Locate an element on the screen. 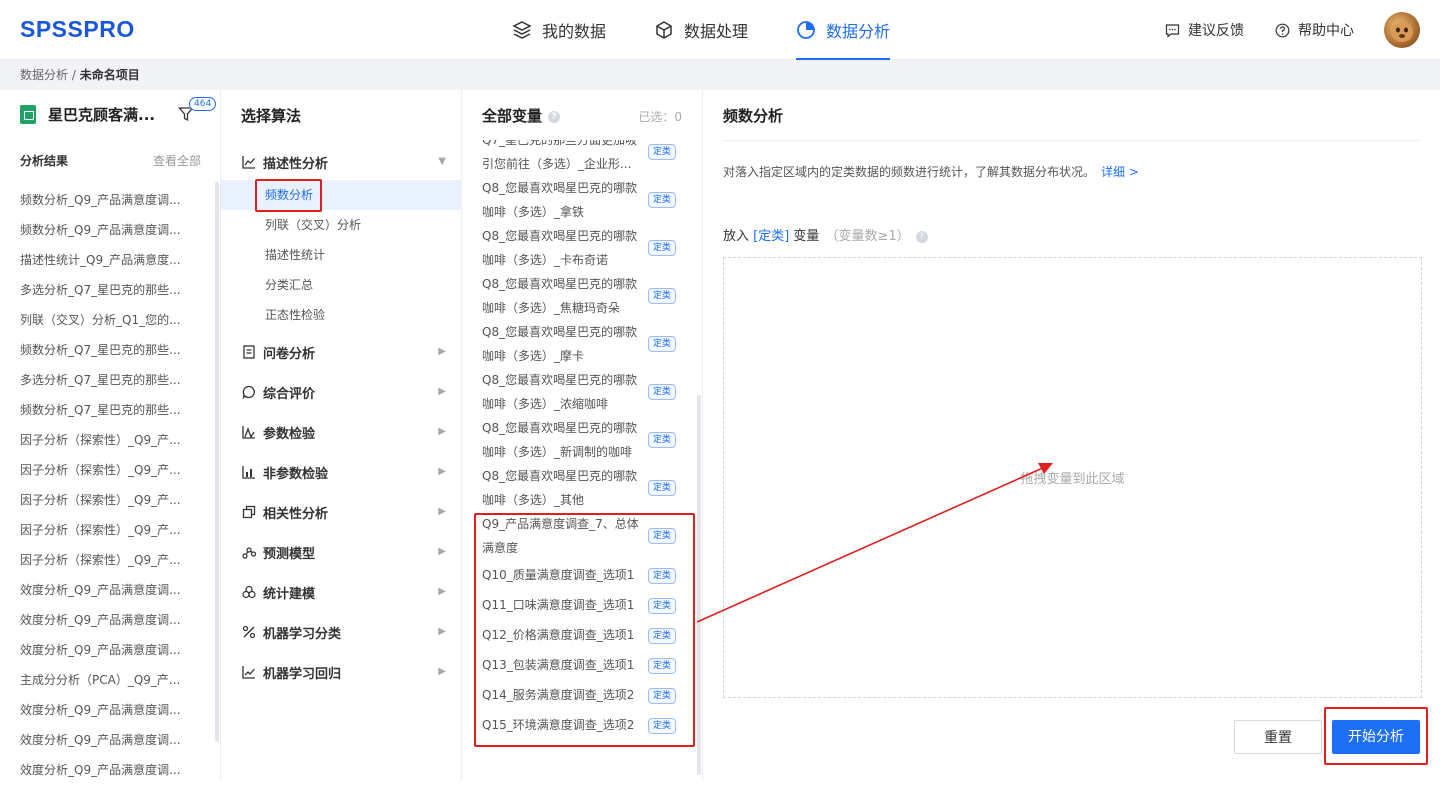  sub-group-summary: 分类汇总 is located at coordinates (289, 285).